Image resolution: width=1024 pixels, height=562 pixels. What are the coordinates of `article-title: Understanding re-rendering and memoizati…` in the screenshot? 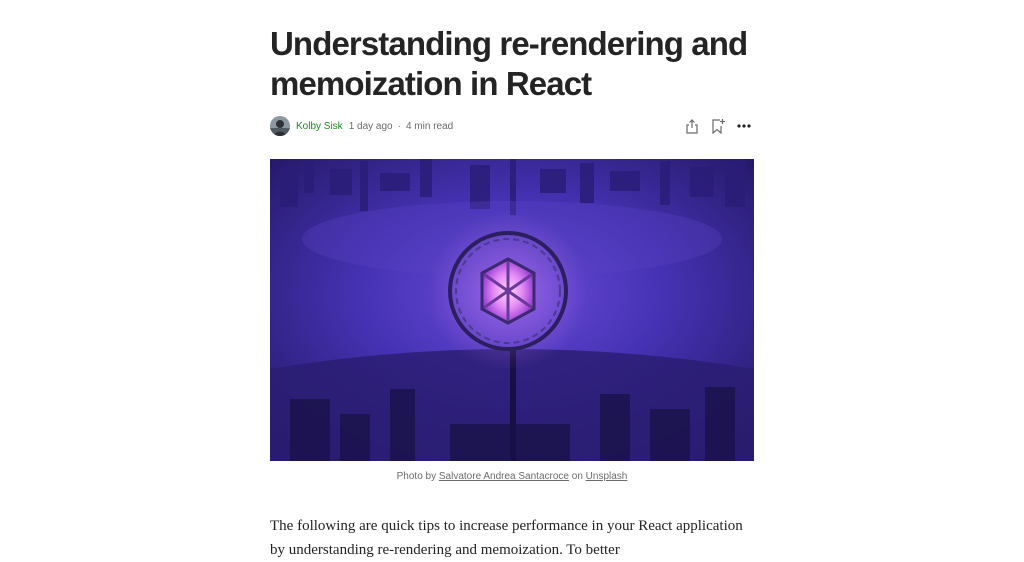 It's located at (509, 63).